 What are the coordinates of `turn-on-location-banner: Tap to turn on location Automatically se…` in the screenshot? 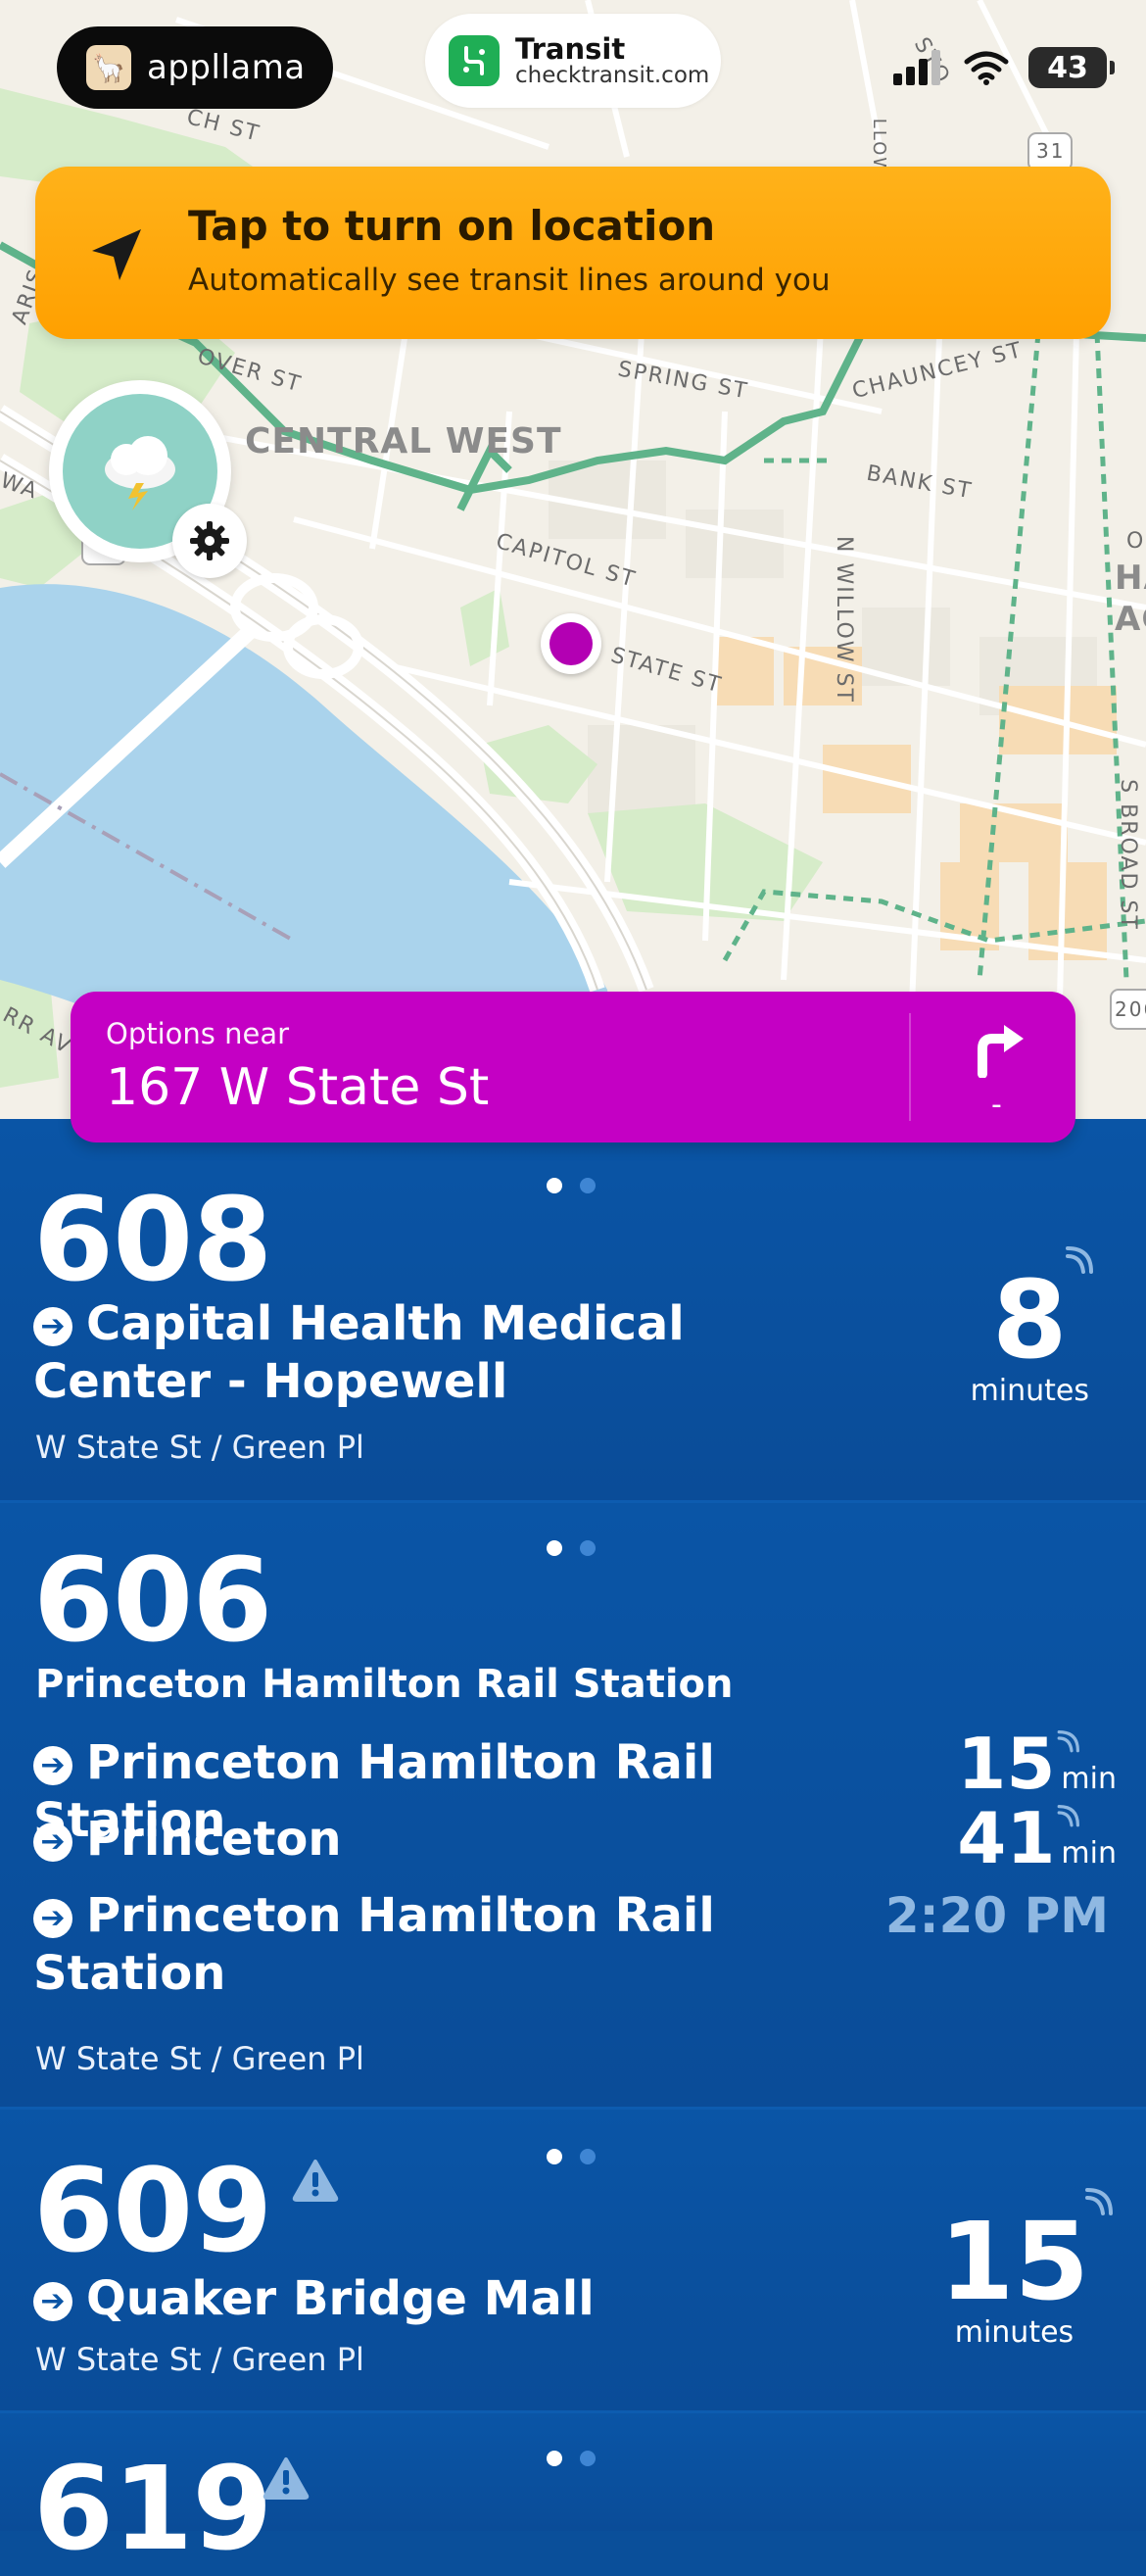 It's located at (573, 253).